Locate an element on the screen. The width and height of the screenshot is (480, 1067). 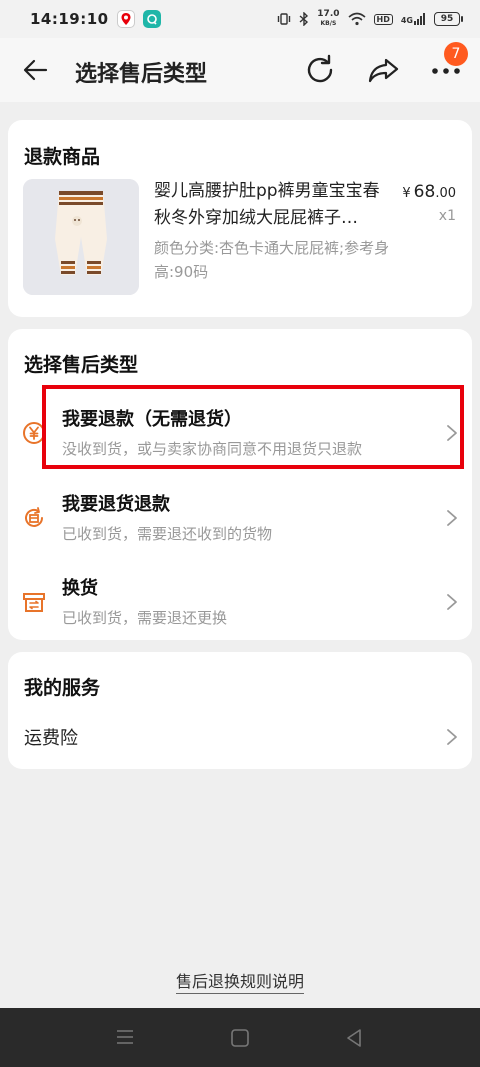
back-triangle-icon is located at coordinates (354, 1038).